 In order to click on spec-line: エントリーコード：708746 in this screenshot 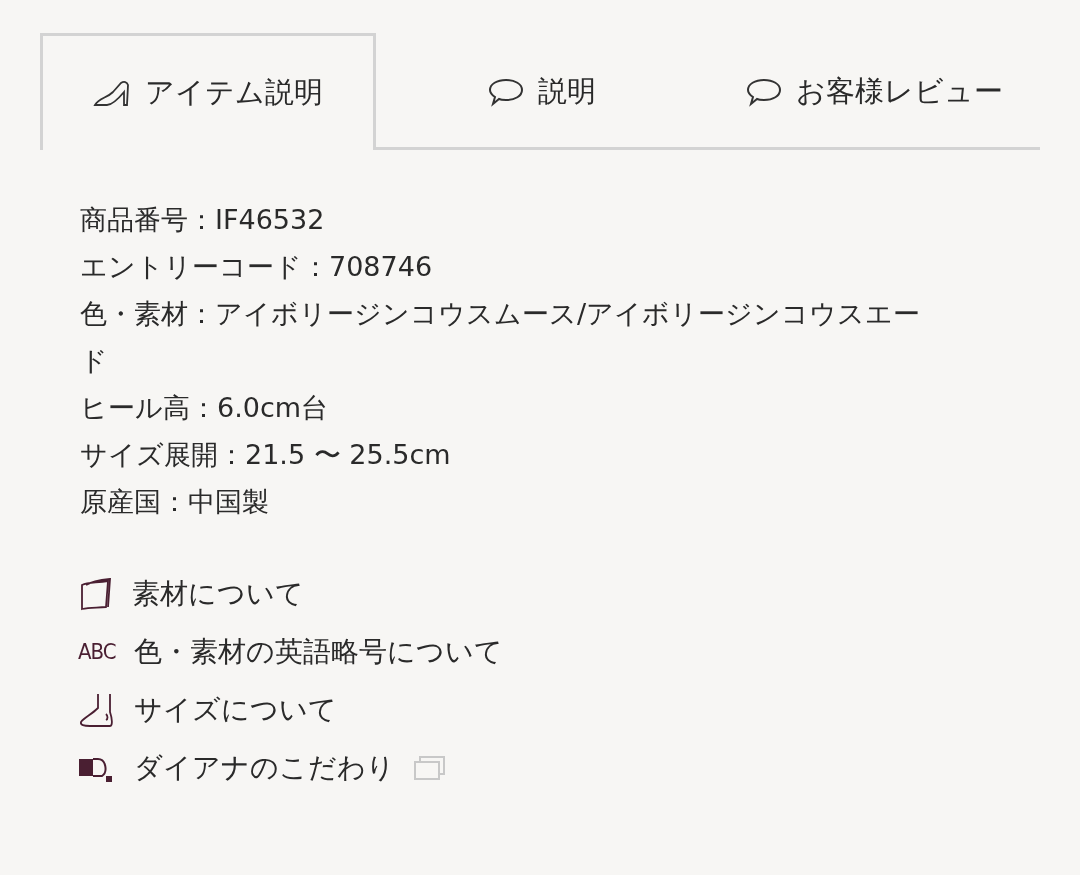, I will do `click(257, 267)`.